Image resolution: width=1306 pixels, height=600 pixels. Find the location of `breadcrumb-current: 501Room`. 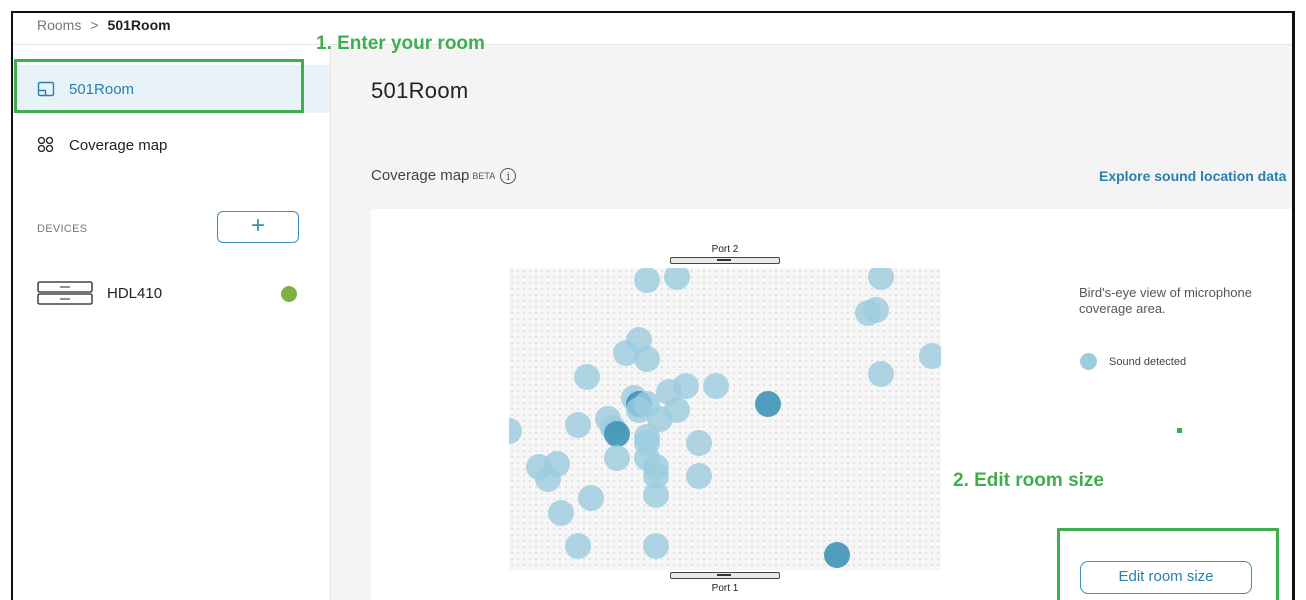

breadcrumb-current: 501Room is located at coordinates (139, 25).